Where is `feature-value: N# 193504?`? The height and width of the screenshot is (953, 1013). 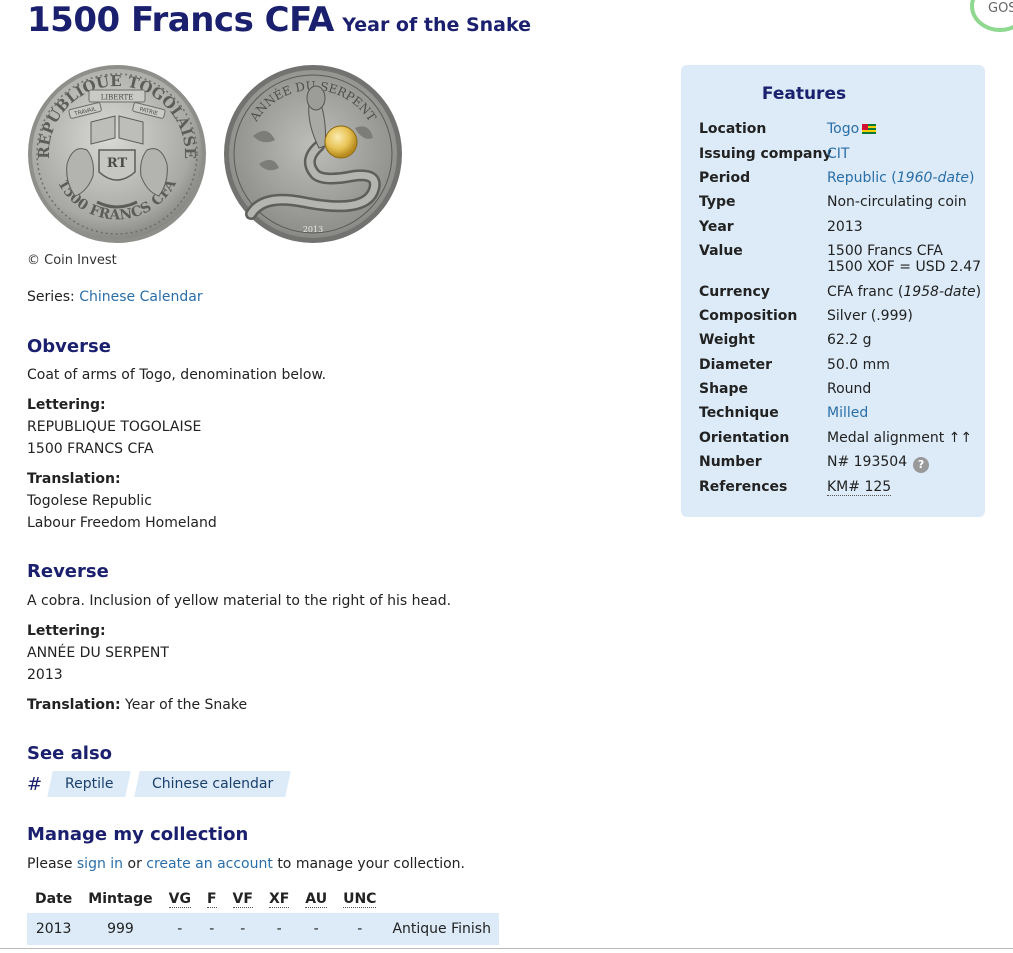 feature-value: N# 193504? is located at coordinates (878, 463).